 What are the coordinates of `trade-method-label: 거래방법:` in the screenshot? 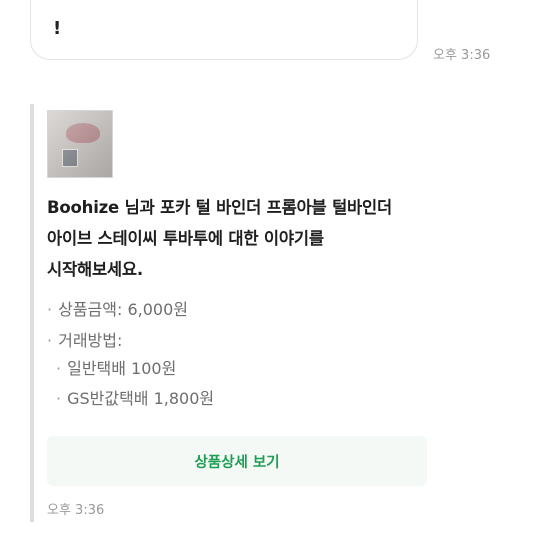 It's located at (90, 340).